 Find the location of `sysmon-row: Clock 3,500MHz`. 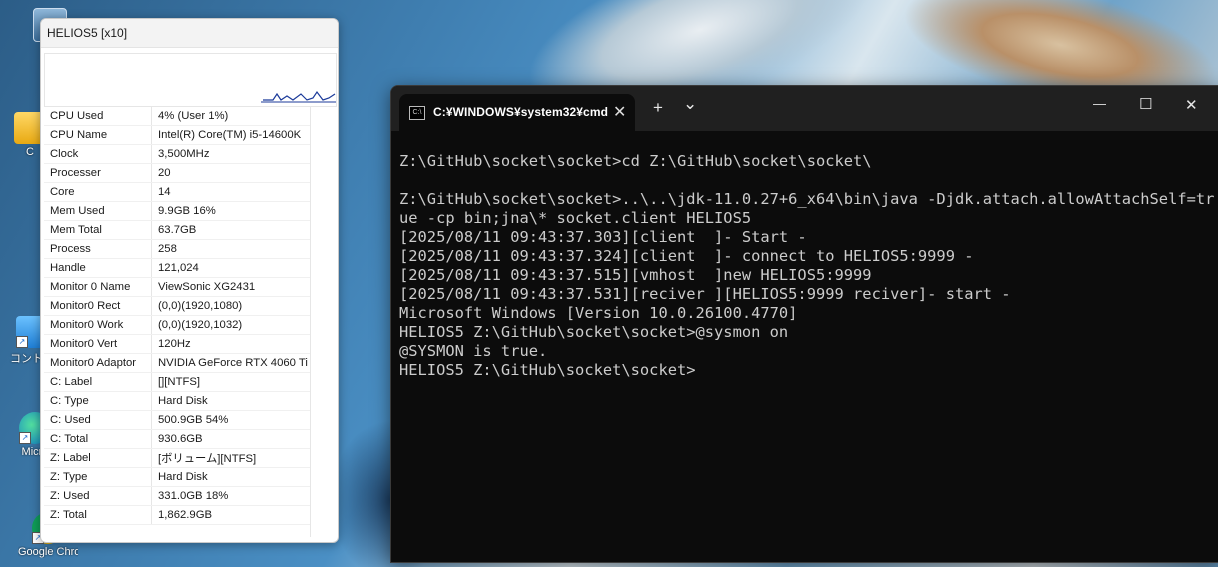

sysmon-row: Clock 3,500MHz is located at coordinates (177, 154).